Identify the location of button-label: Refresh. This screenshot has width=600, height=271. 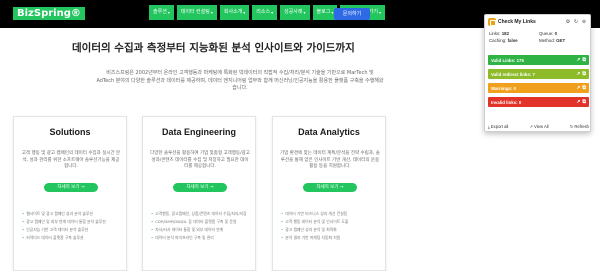
(581, 126).